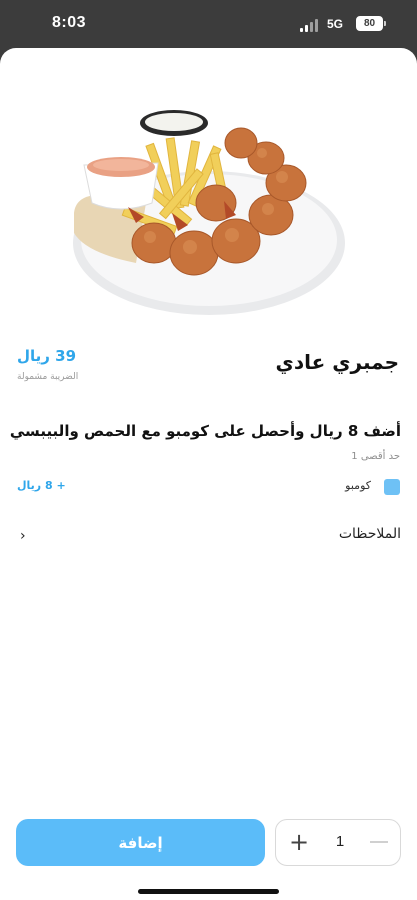 The image size is (417, 900). What do you see at coordinates (375, 456) in the screenshot?
I see `addon-limit: حد أقصى 1` at bounding box center [375, 456].